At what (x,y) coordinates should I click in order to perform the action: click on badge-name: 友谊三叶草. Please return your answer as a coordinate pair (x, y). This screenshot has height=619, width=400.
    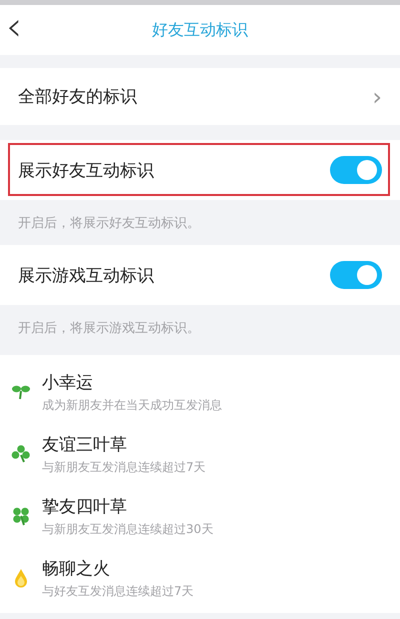
    Looking at the image, I should click on (85, 445).